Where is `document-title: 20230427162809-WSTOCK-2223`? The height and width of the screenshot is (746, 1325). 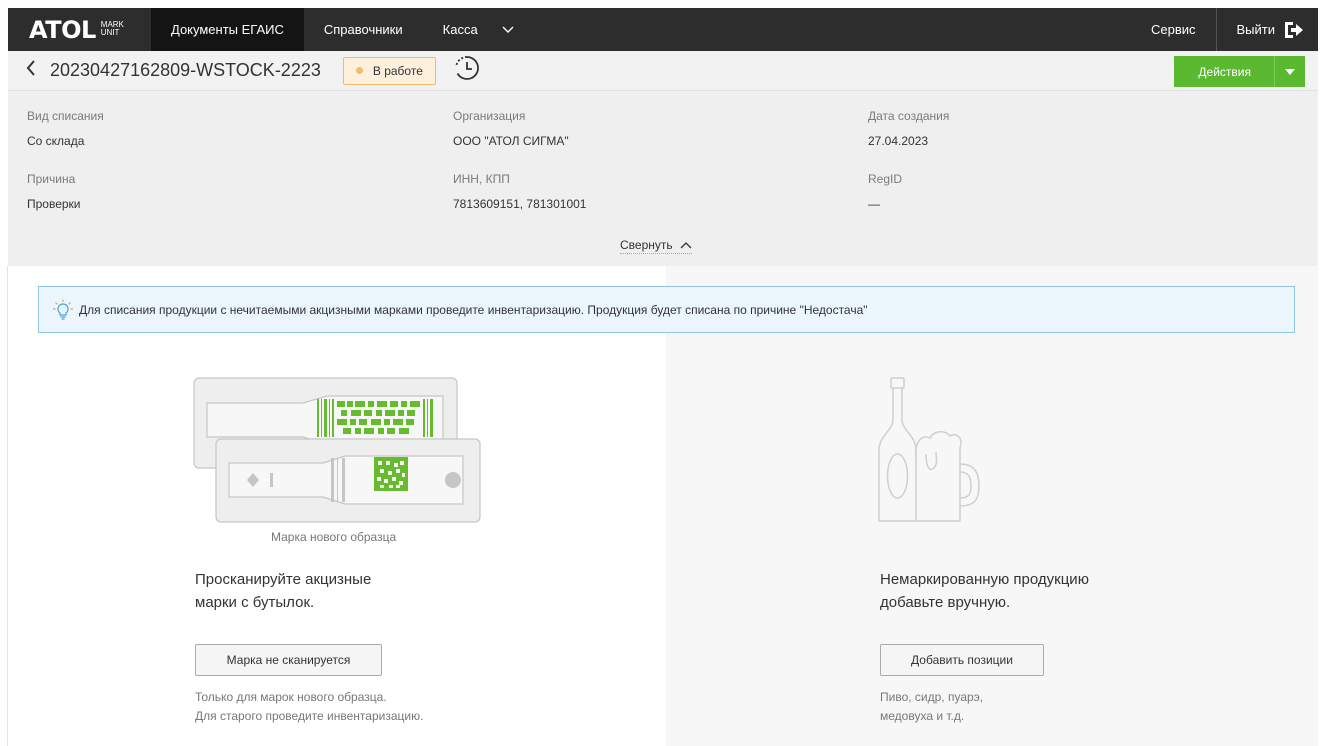 document-title: 20230427162809-WSTOCK-2223 is located at coordinates (185, 70).